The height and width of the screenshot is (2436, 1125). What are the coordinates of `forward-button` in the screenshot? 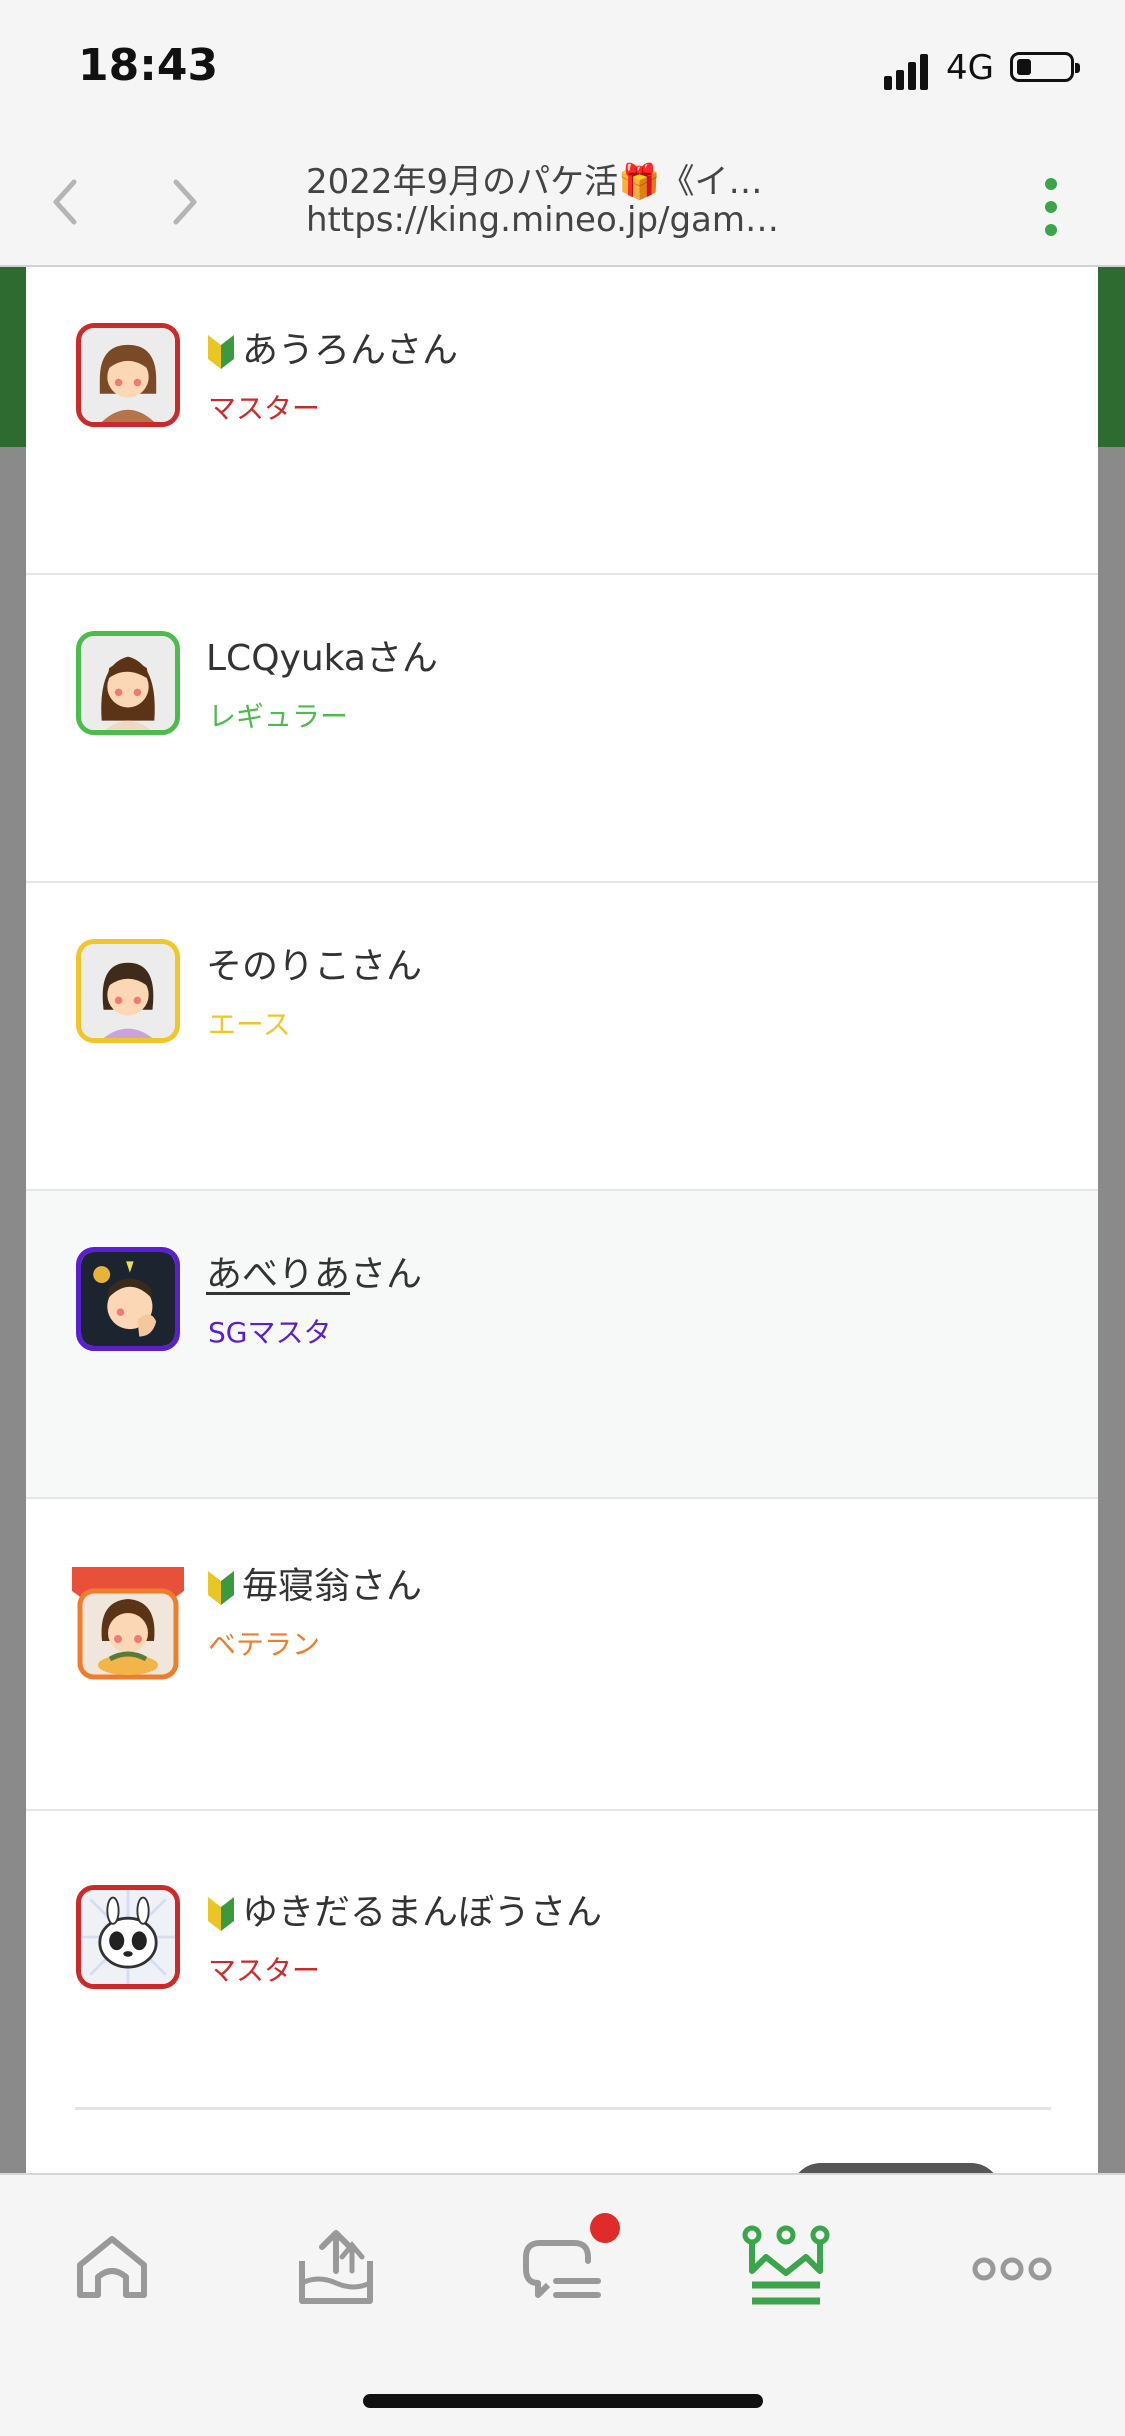 It's located at (185, 202).